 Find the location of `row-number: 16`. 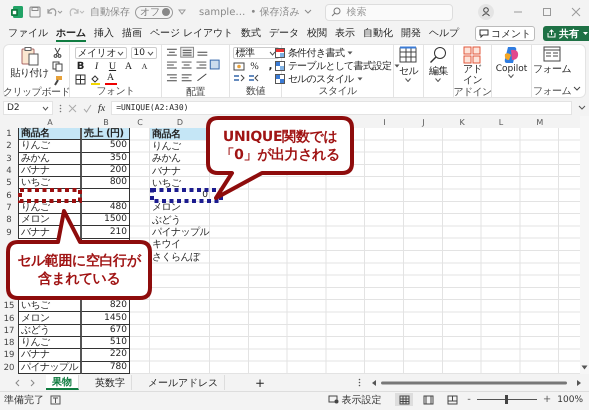

row-number: 16 is located at coordinates (9, 318).